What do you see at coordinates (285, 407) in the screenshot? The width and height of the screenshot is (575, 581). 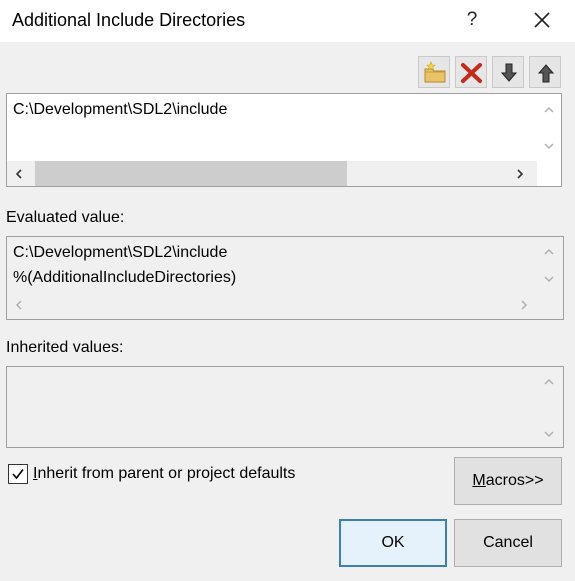 I see `inherited-values-box` at bounding box center [285, 407].